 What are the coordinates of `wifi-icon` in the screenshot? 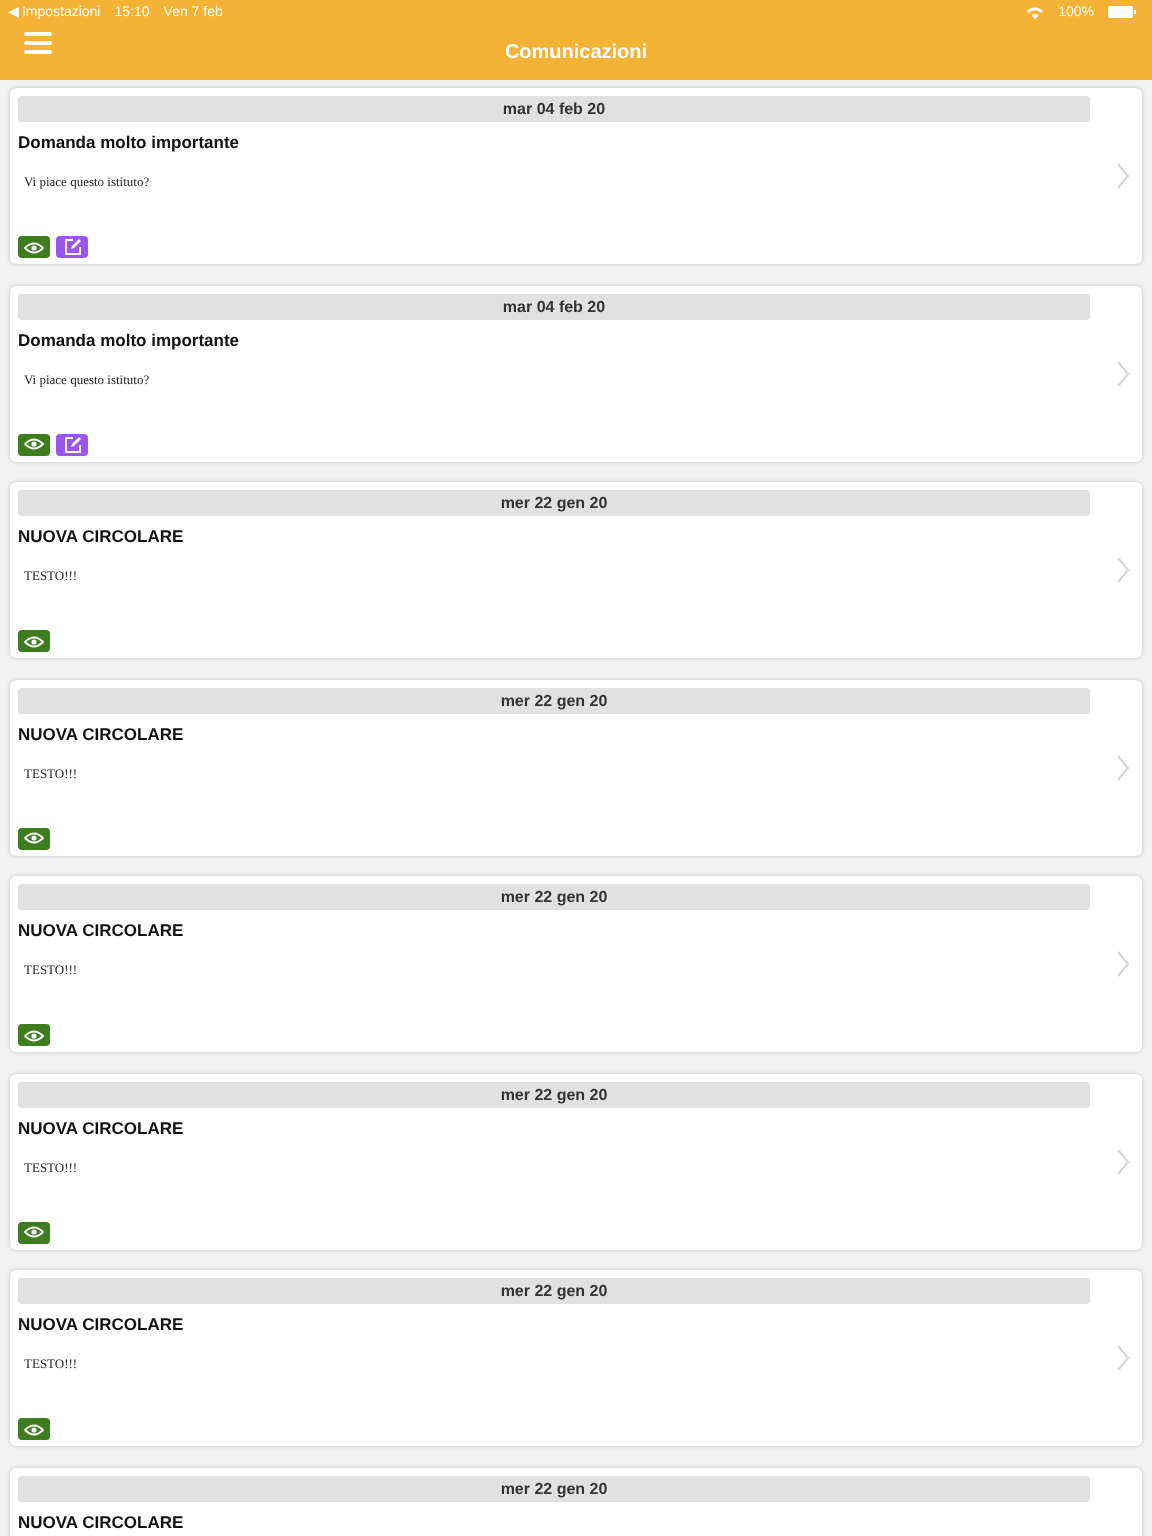 It's located at (1035, 12).